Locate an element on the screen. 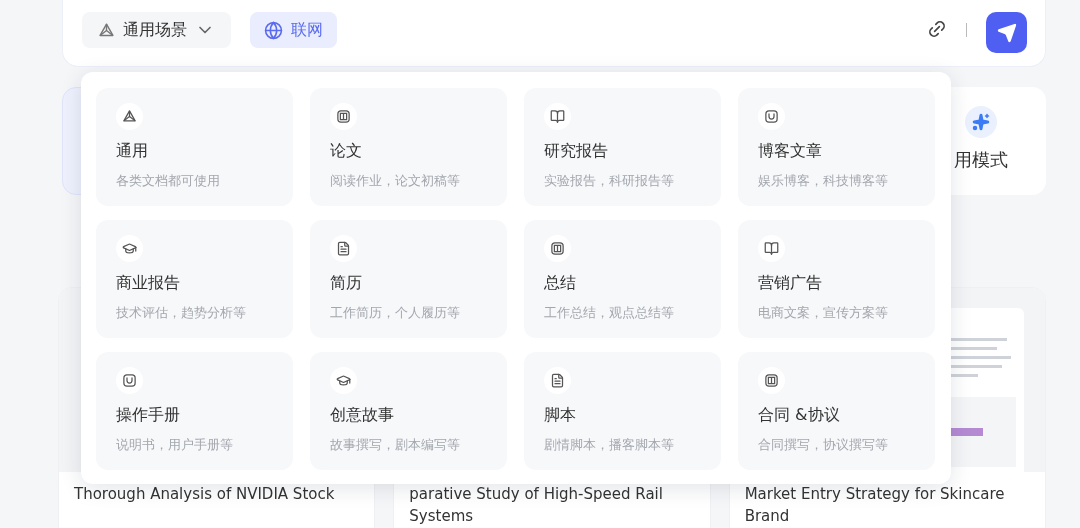 This screenshot has width=1080, height=528. scenario-option: 营销广告 电商文案，宣传方案等 is located at coordinates (836, 279).